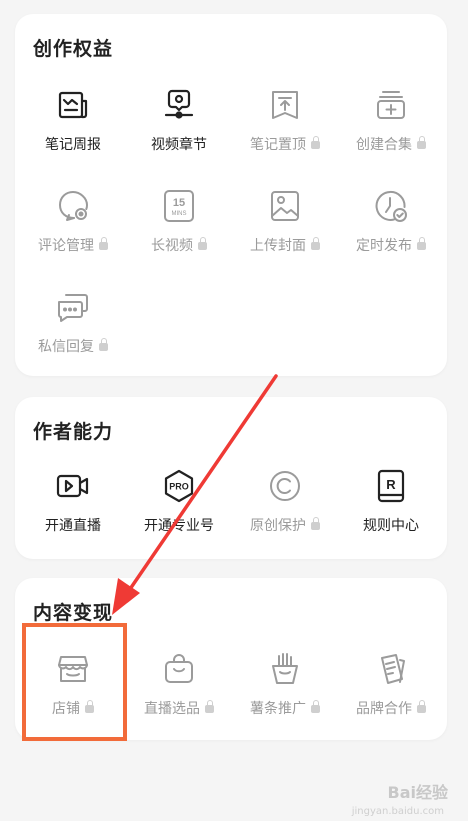 The width and height of the screenshot is (468, 821). Describe the element at coordinates (285, 105) in the screenshot. I see `pin-note-icon` at that location.